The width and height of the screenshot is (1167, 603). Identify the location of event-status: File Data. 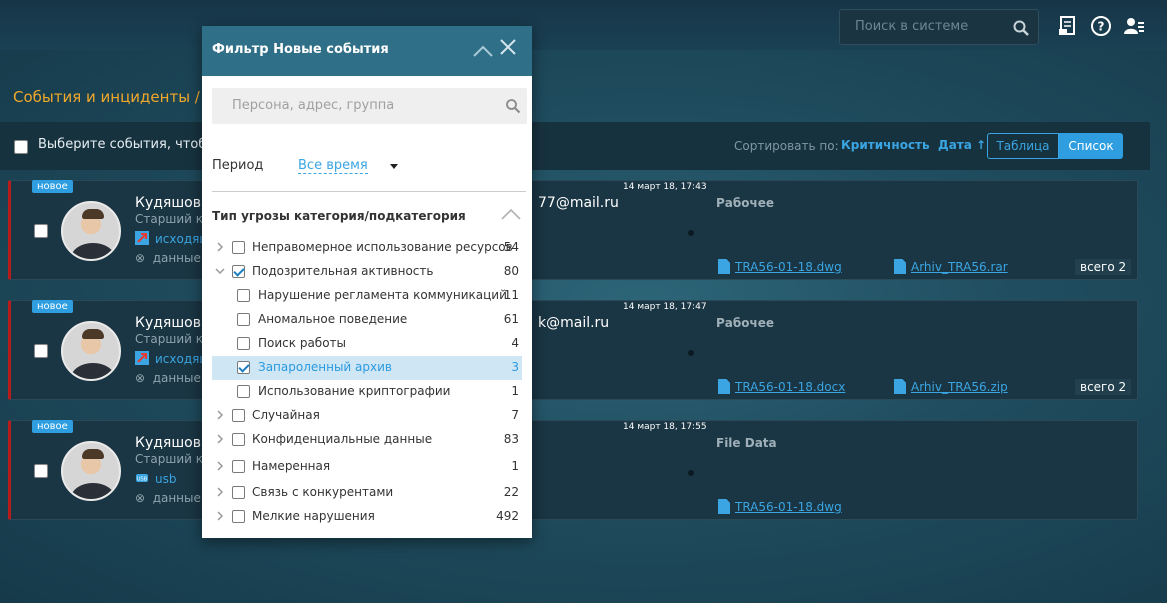
(746, 443).